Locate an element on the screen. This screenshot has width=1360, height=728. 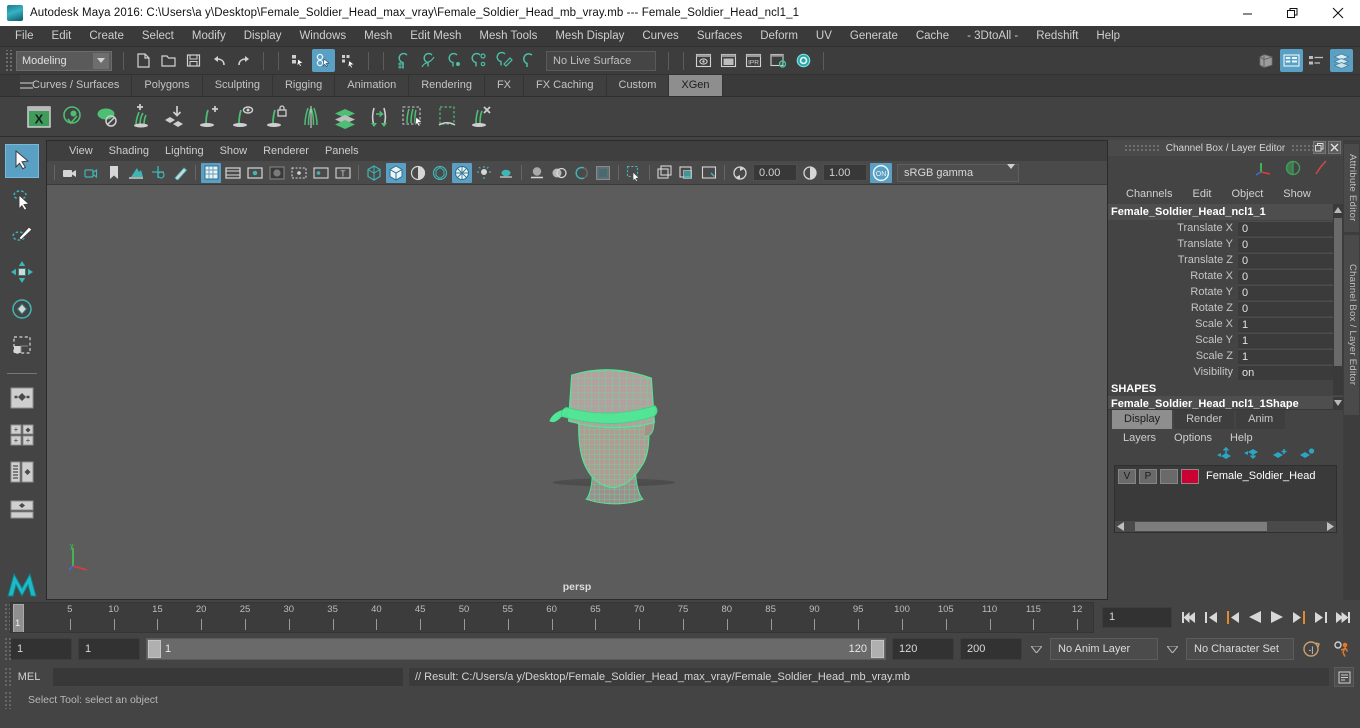
channel-row-scale-z: Scale Z 1 is located at coordinates (1225, 356).